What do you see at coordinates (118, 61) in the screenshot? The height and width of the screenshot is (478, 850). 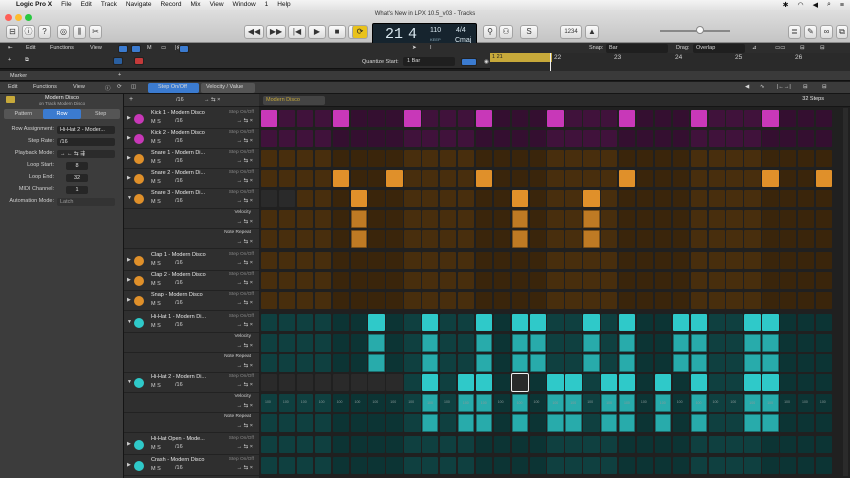 I see `automation-icon` at bounding box center [118, 61].